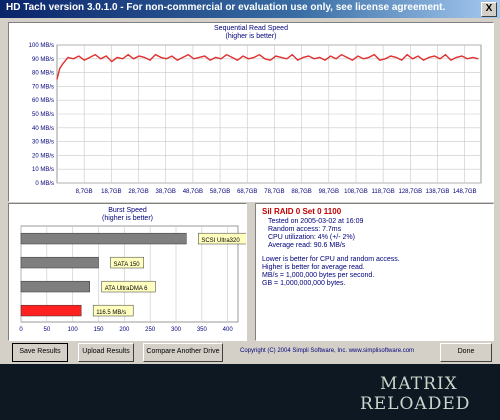 The height and width of the screenshot is (420, 500). I want to click on burst-data-label: 116.5 MB/s, so click(111, 313).